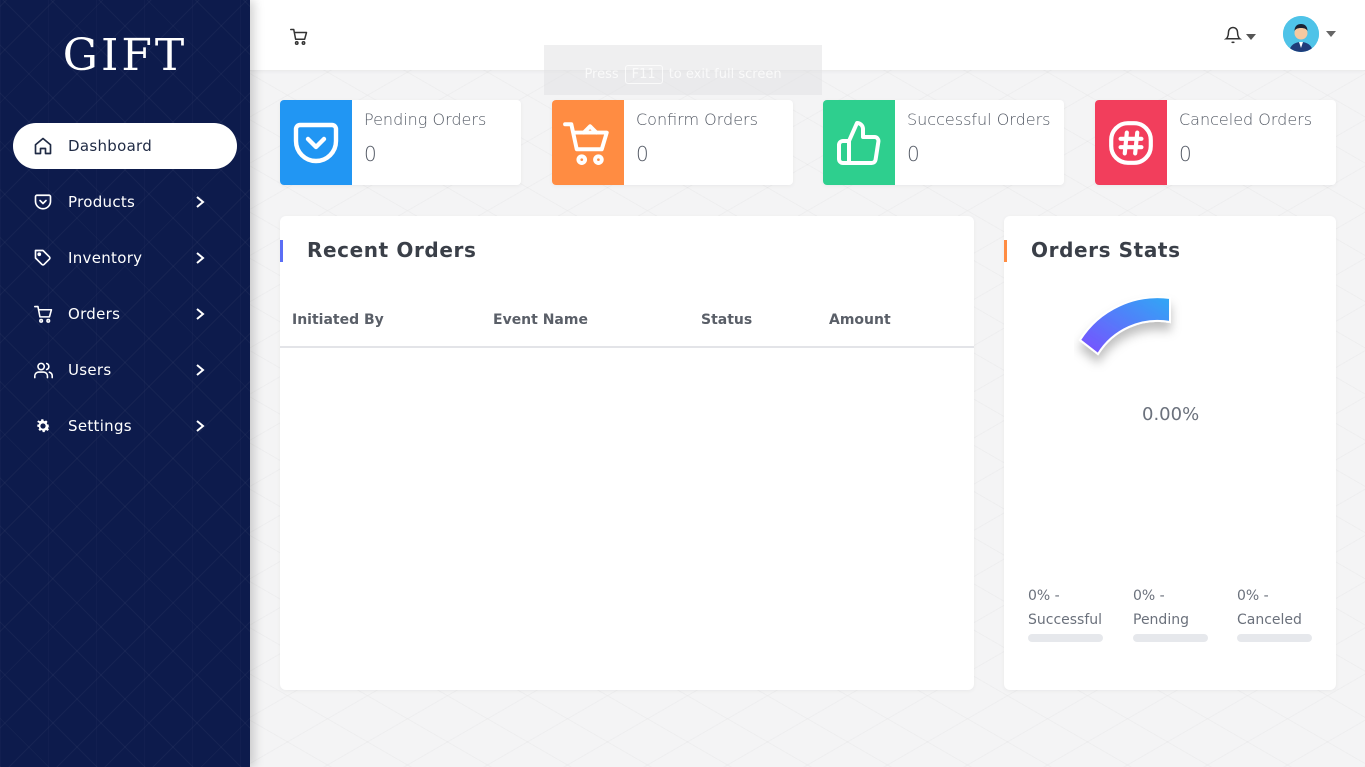 The width and height of the screenshot is (1365, 767). Describe the element at coordinates (1173, 608) in the screenshot. I see `stat-breakdown-pending: 0% - Pending` at that location.